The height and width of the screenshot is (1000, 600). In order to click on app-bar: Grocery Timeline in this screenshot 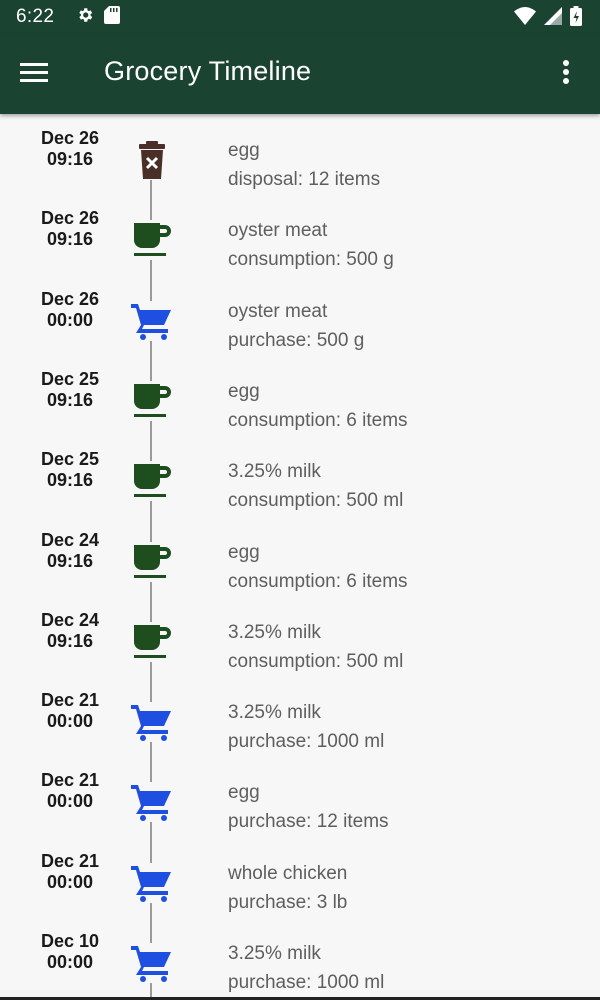, I will do `click(300, 74)`.